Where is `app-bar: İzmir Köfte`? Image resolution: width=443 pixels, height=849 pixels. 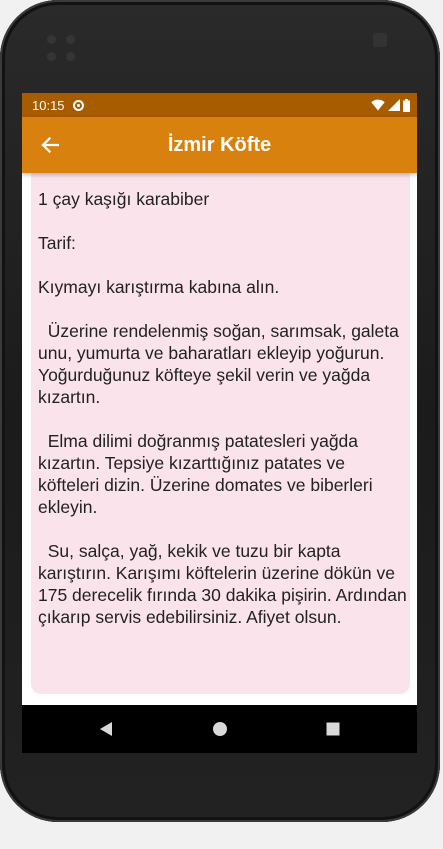 app-bar: İzmir Köfte is located at coordinates (219, 145).